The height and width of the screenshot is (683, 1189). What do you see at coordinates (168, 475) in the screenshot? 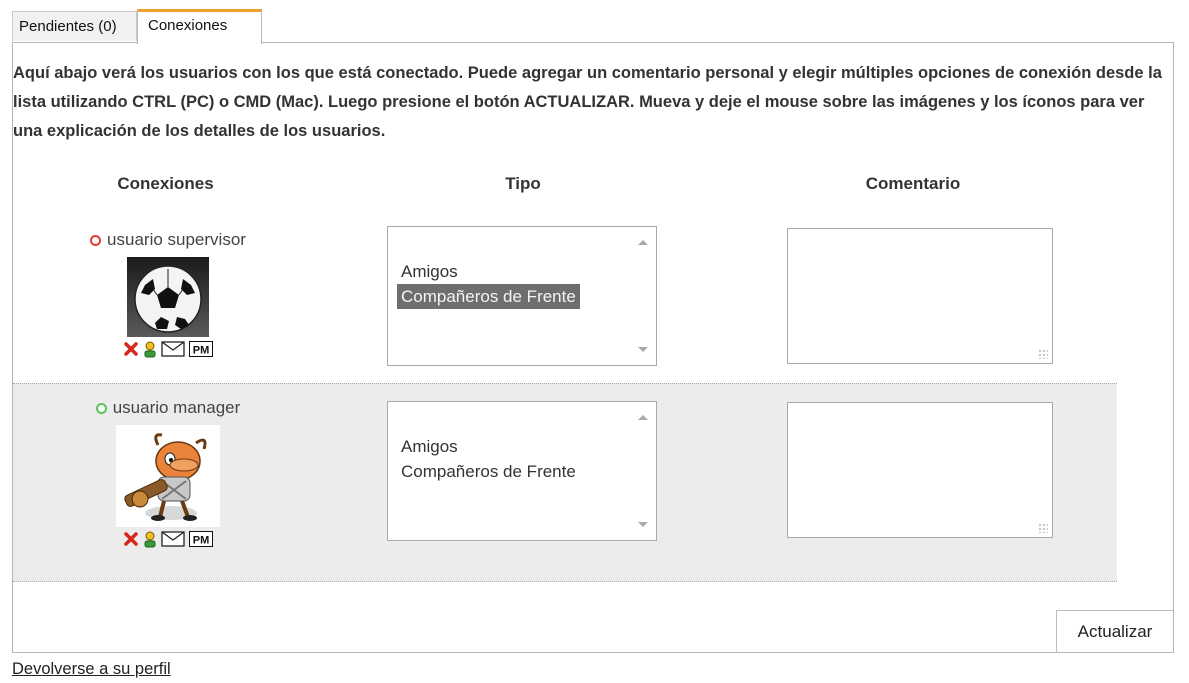
I see `user-avatar-cartoon` at bounding box center [168, 475].